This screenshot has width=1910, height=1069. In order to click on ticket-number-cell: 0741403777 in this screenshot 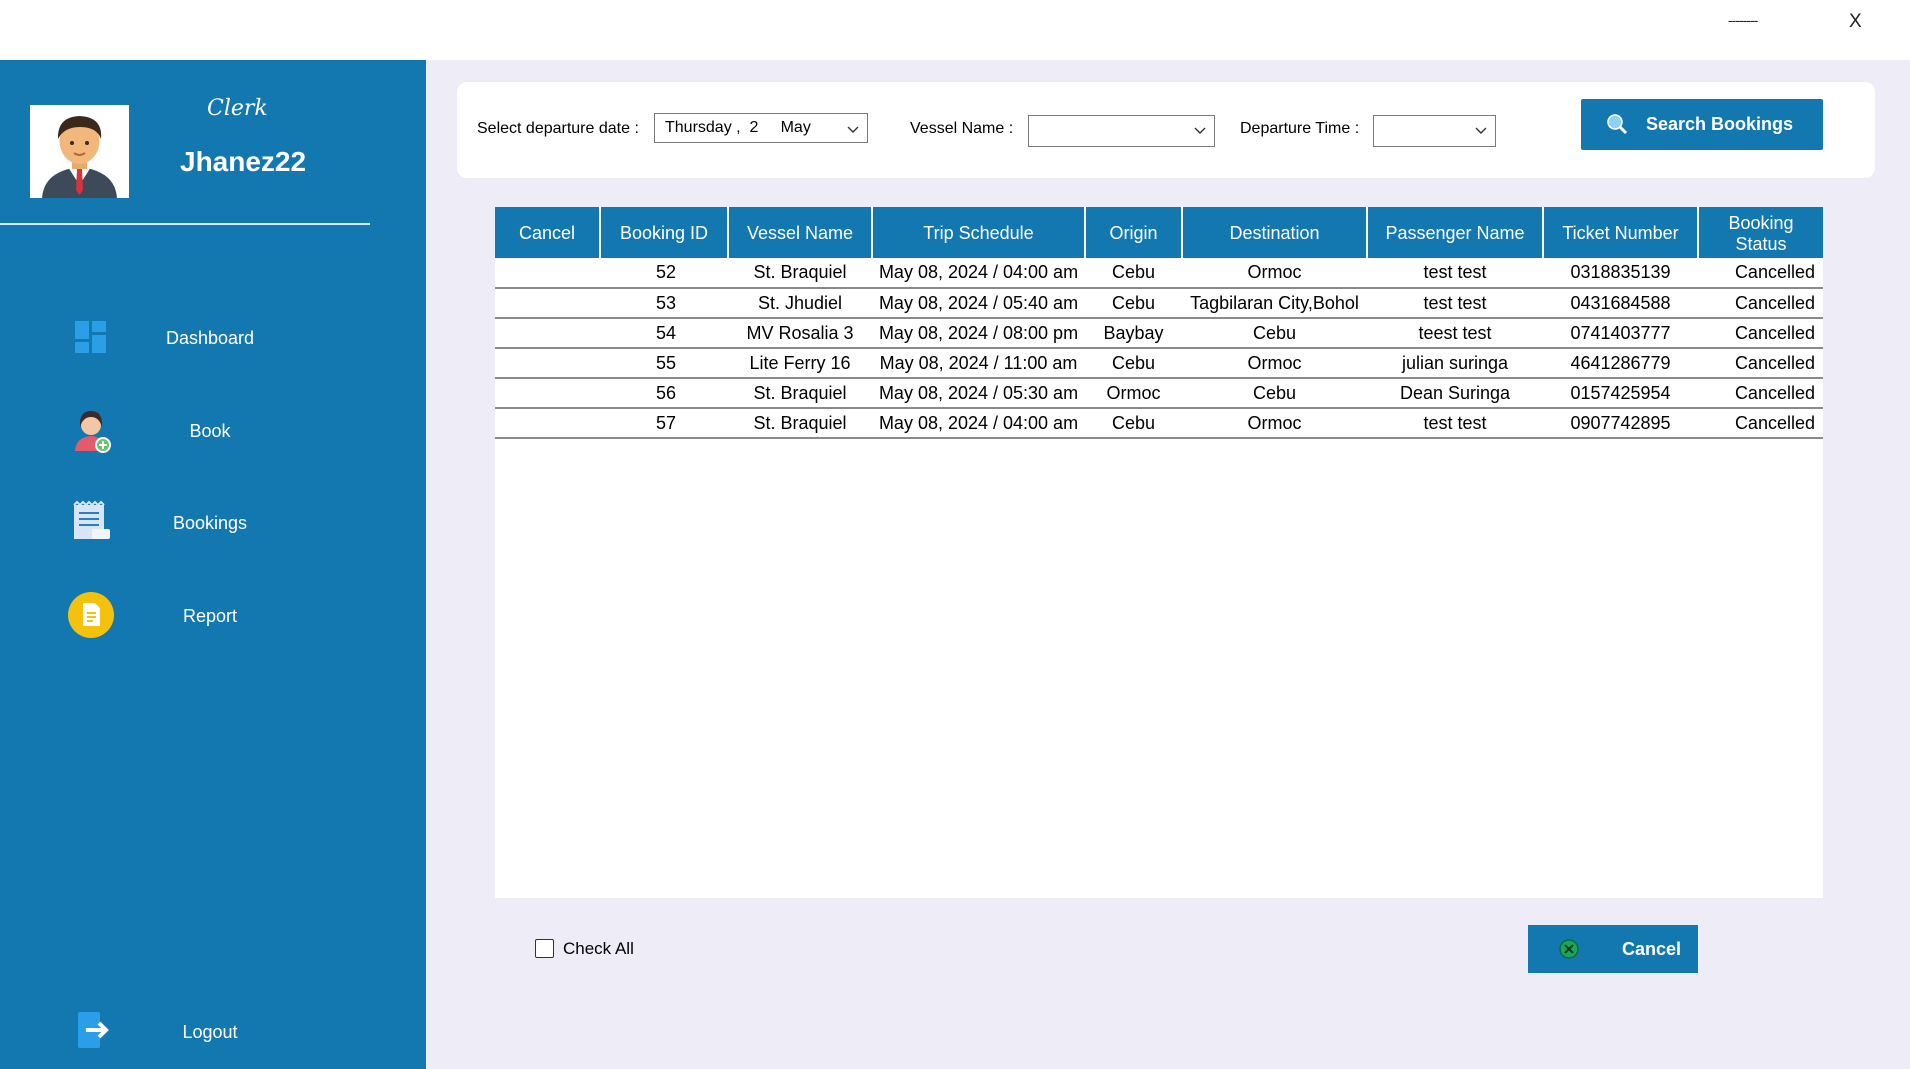, I will do `click(1620, 333)`.